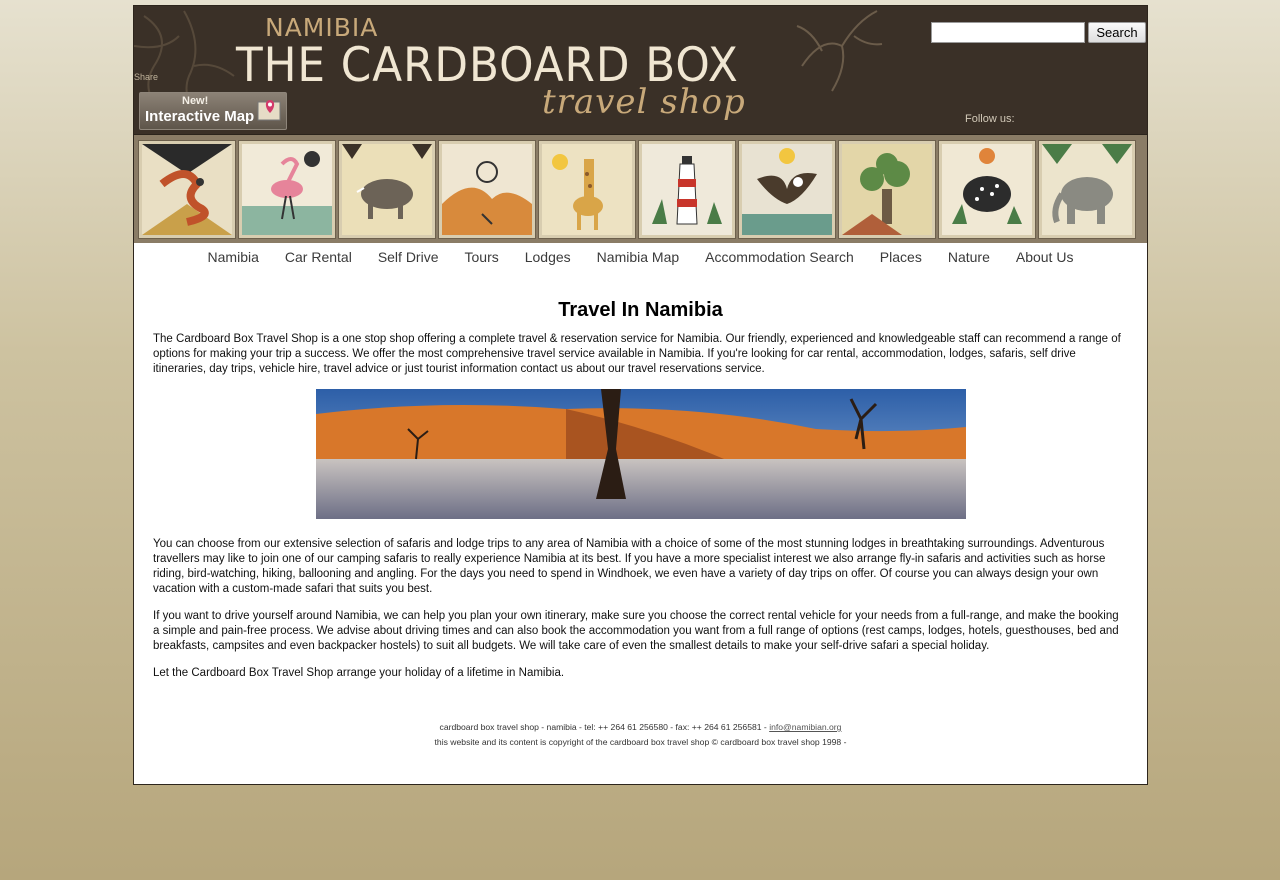 The width and height of the screenshot is (1280, 880). Describe the element at coordinates (233, 257) in the screenshot. I see `nav-namibia: Namibia` at that location.